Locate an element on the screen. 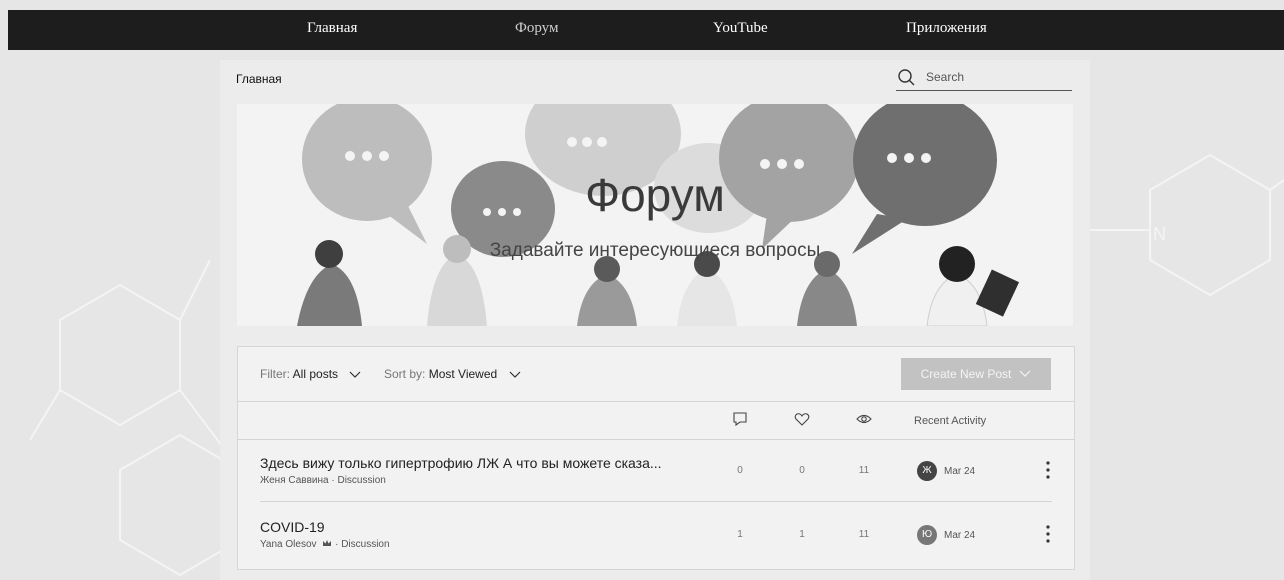  top-navigation-bar: Главная Форум YouTube Приложения is located at coordinates (646, 30).